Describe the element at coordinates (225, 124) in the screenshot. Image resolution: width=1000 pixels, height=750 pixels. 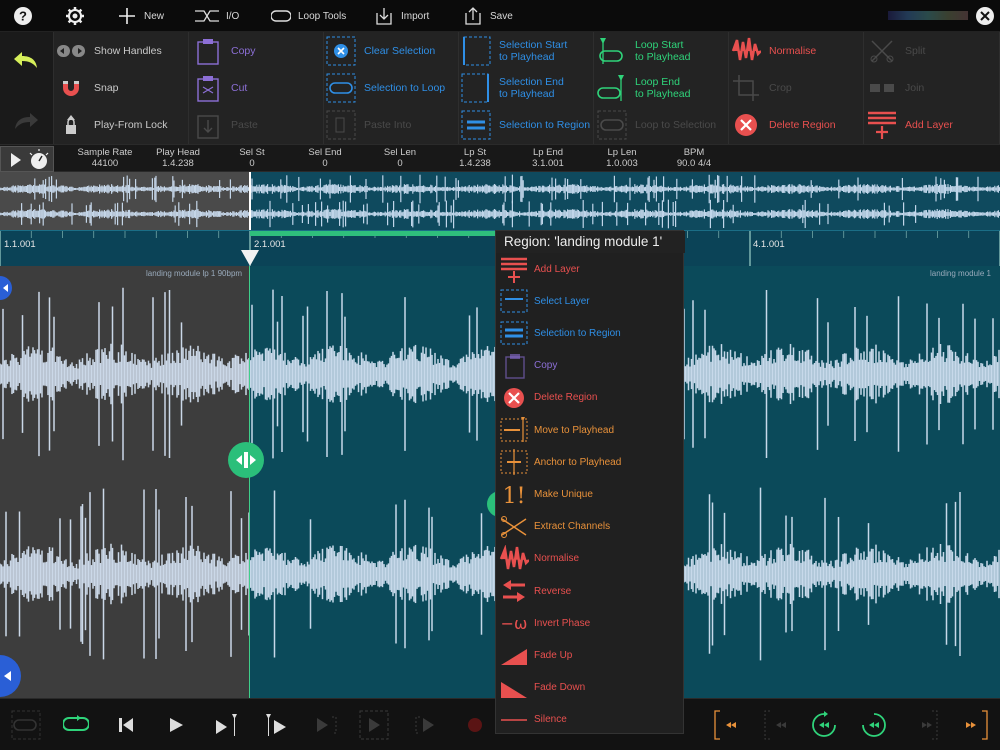
I see `paste-button: Paste` at that location.